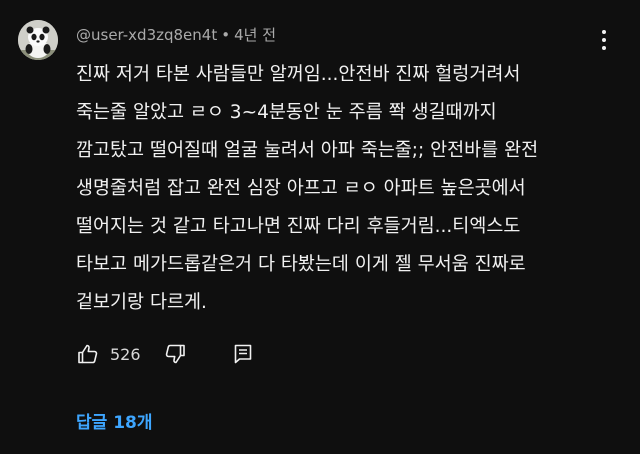 The height and width of the screenshot is (454, 640). Describe the element at coordinates (141, 302) in the screenshot. I see `comment-line: 겉보기랑 다르게.` at that location.